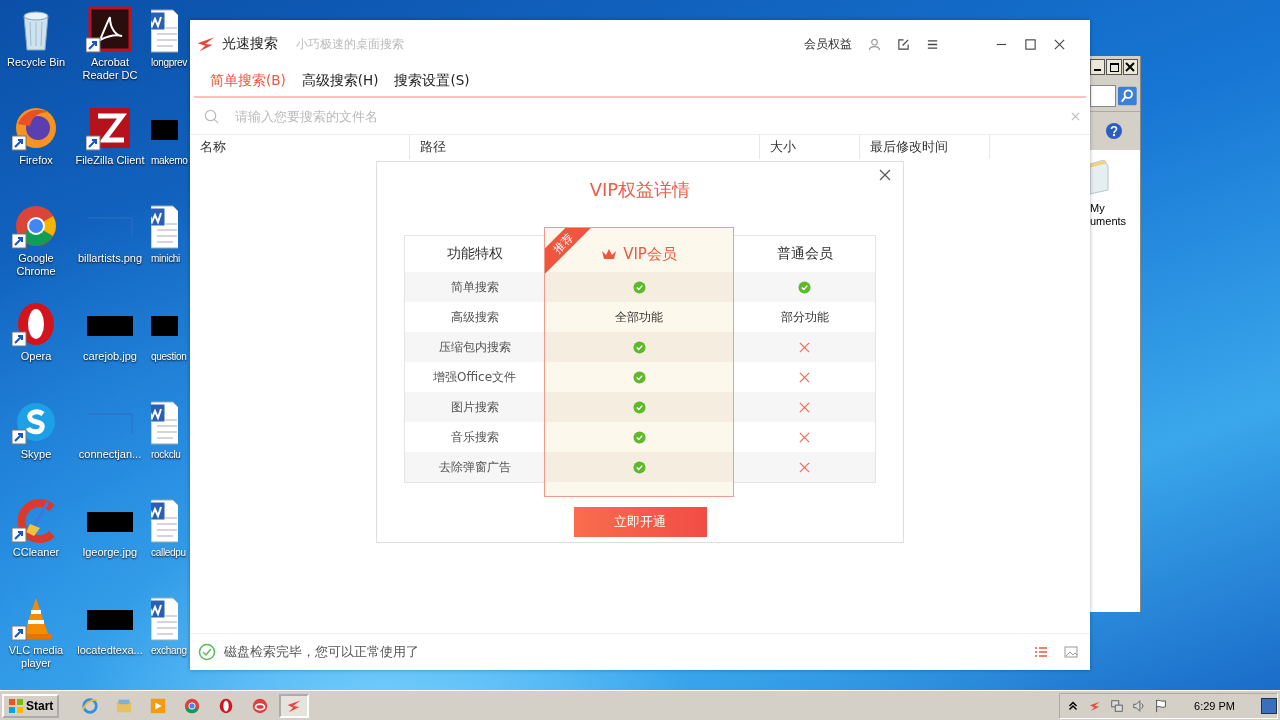  I want to click on column-header: 最后修改时间, so click(925, 147).